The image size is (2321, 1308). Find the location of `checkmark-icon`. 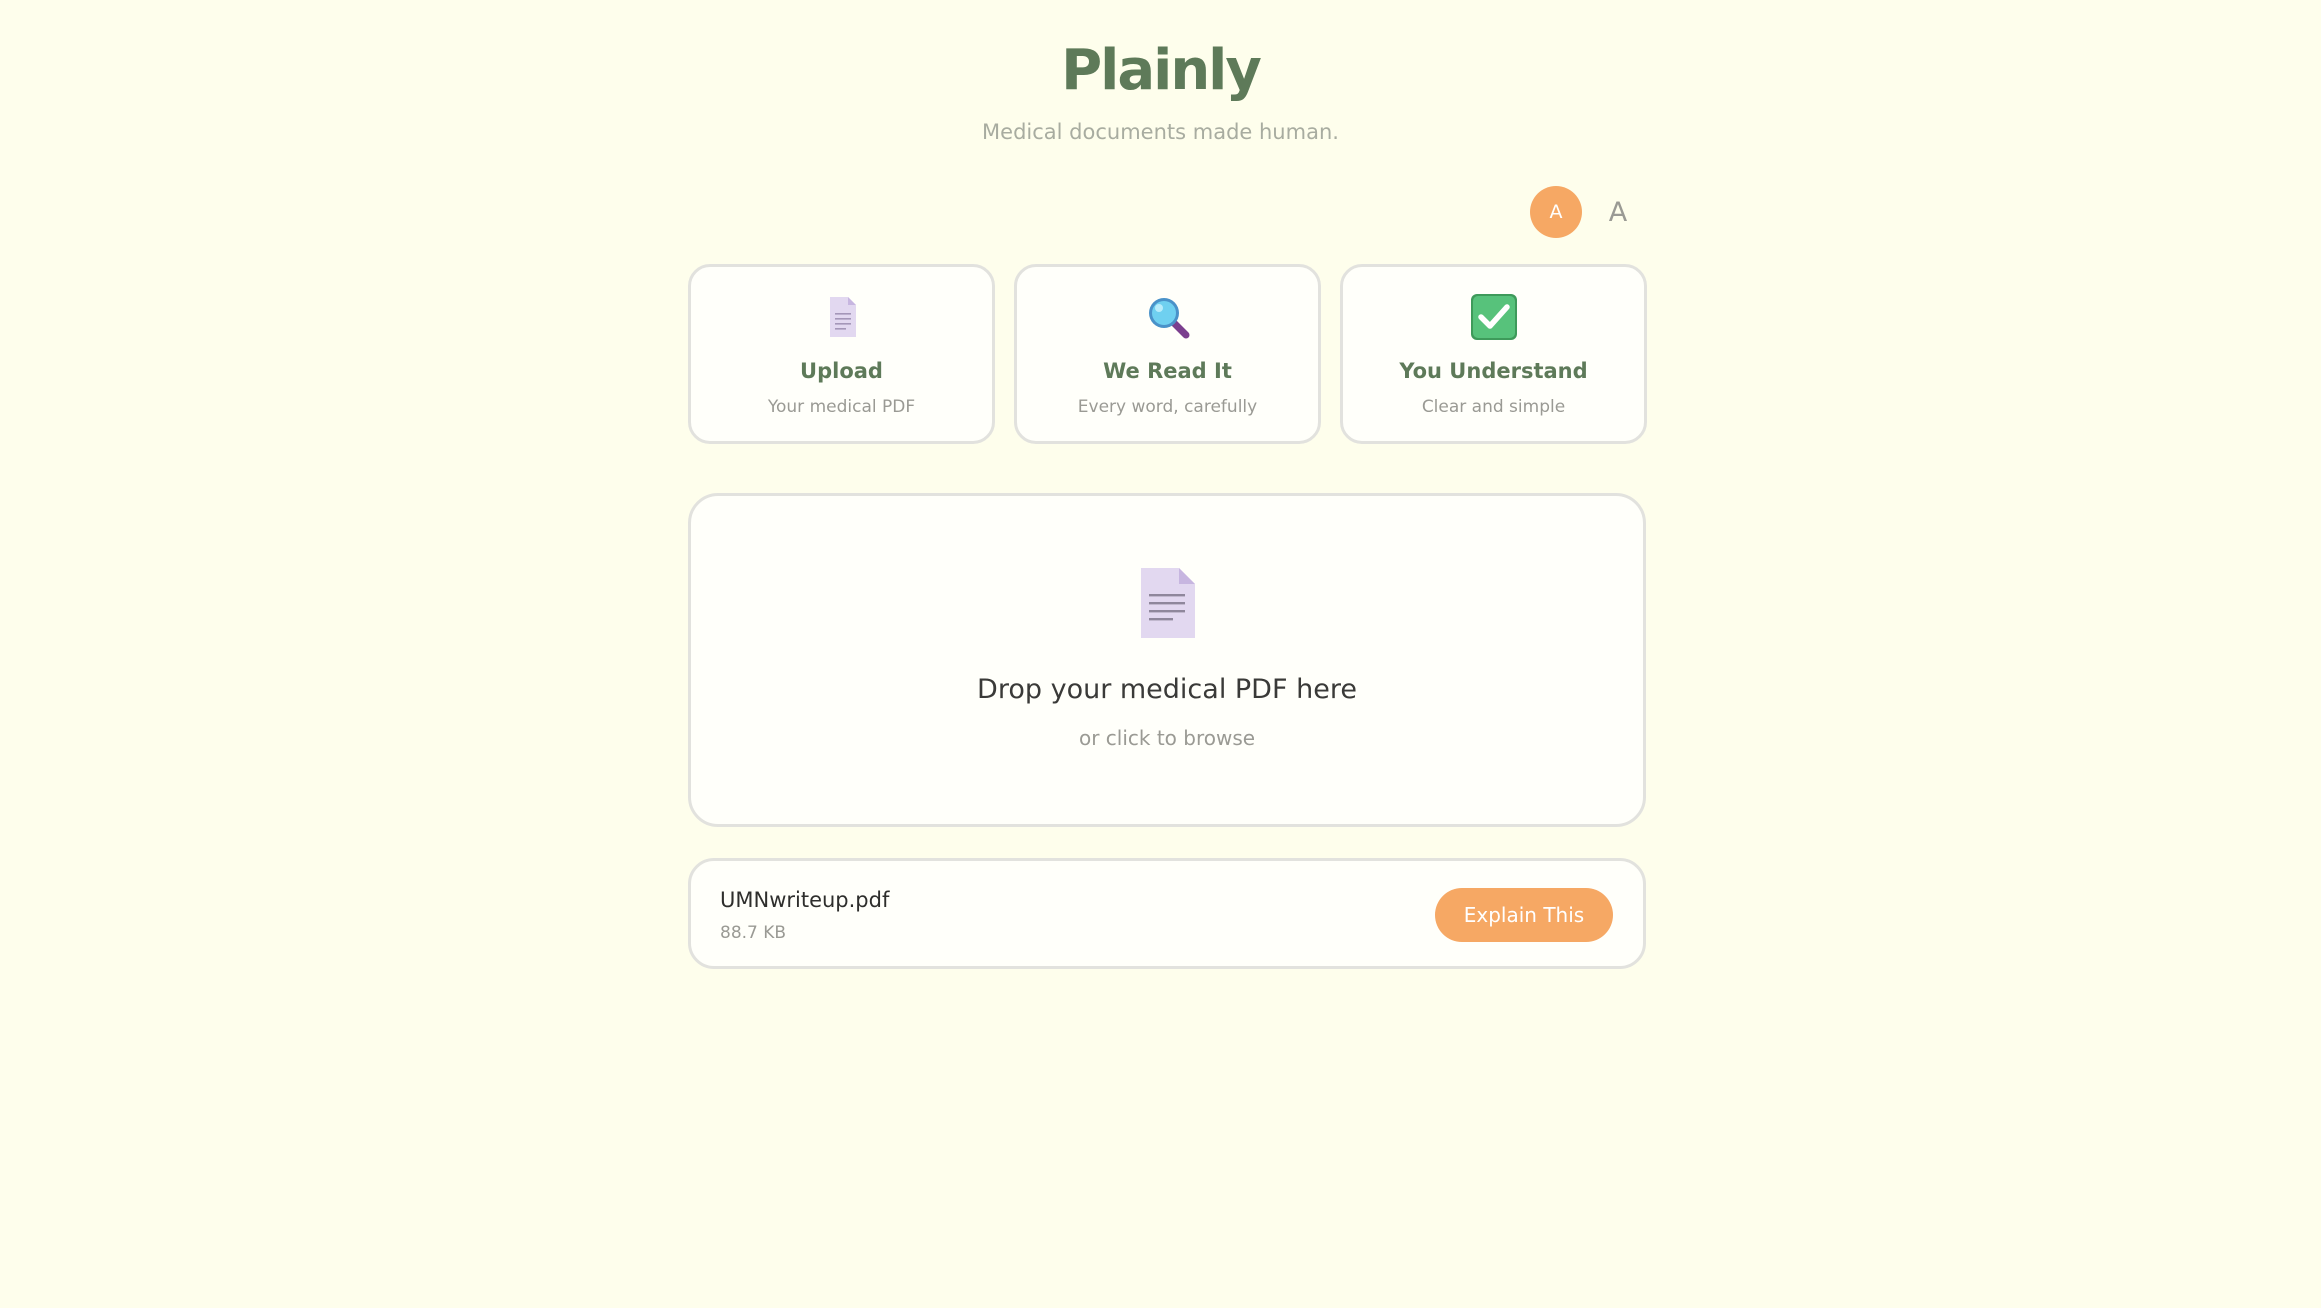

checkmark-icon is located at coordinates (1493, 317).